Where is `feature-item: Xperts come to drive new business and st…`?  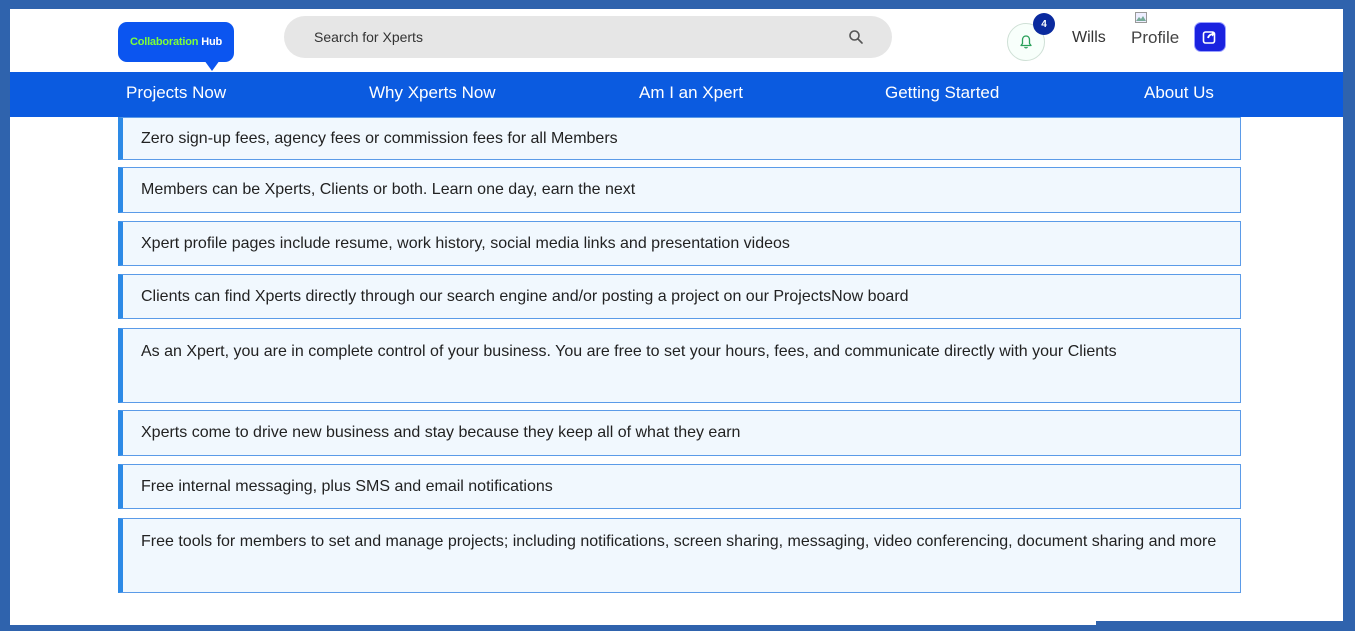
feature-item: Xperts come to drive new business and st… is located at coordinates (679, 433).